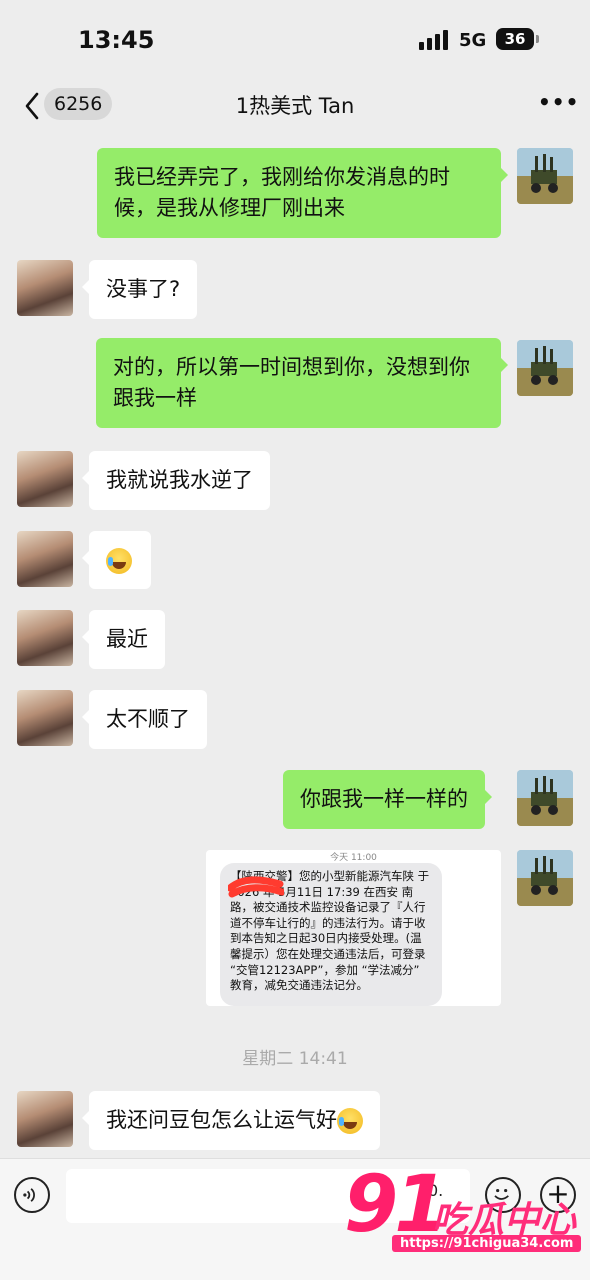 The image size is (590, 1280). I want to click on message-bubble-outgoing: 你跟我一样一样的, so click(387, 799).